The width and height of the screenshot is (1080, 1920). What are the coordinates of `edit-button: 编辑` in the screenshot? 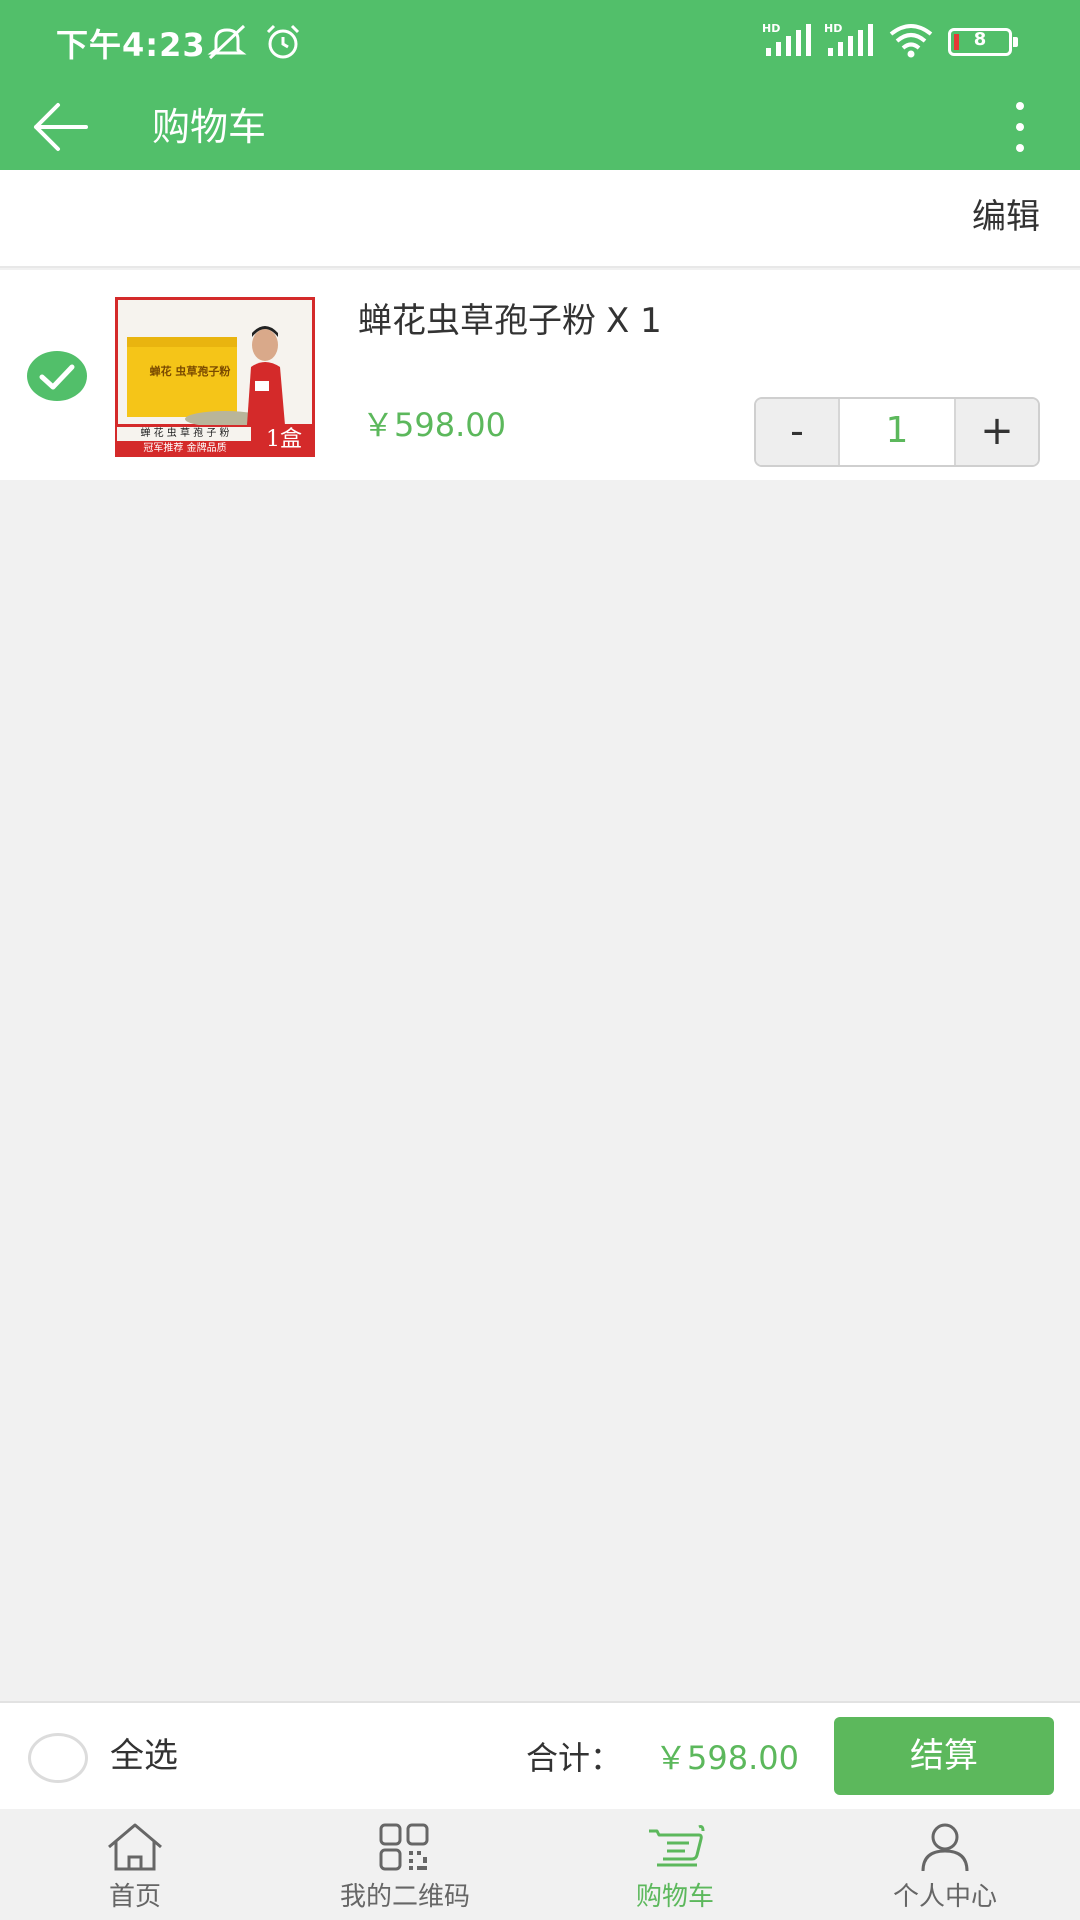 It's located at (1006, 217).